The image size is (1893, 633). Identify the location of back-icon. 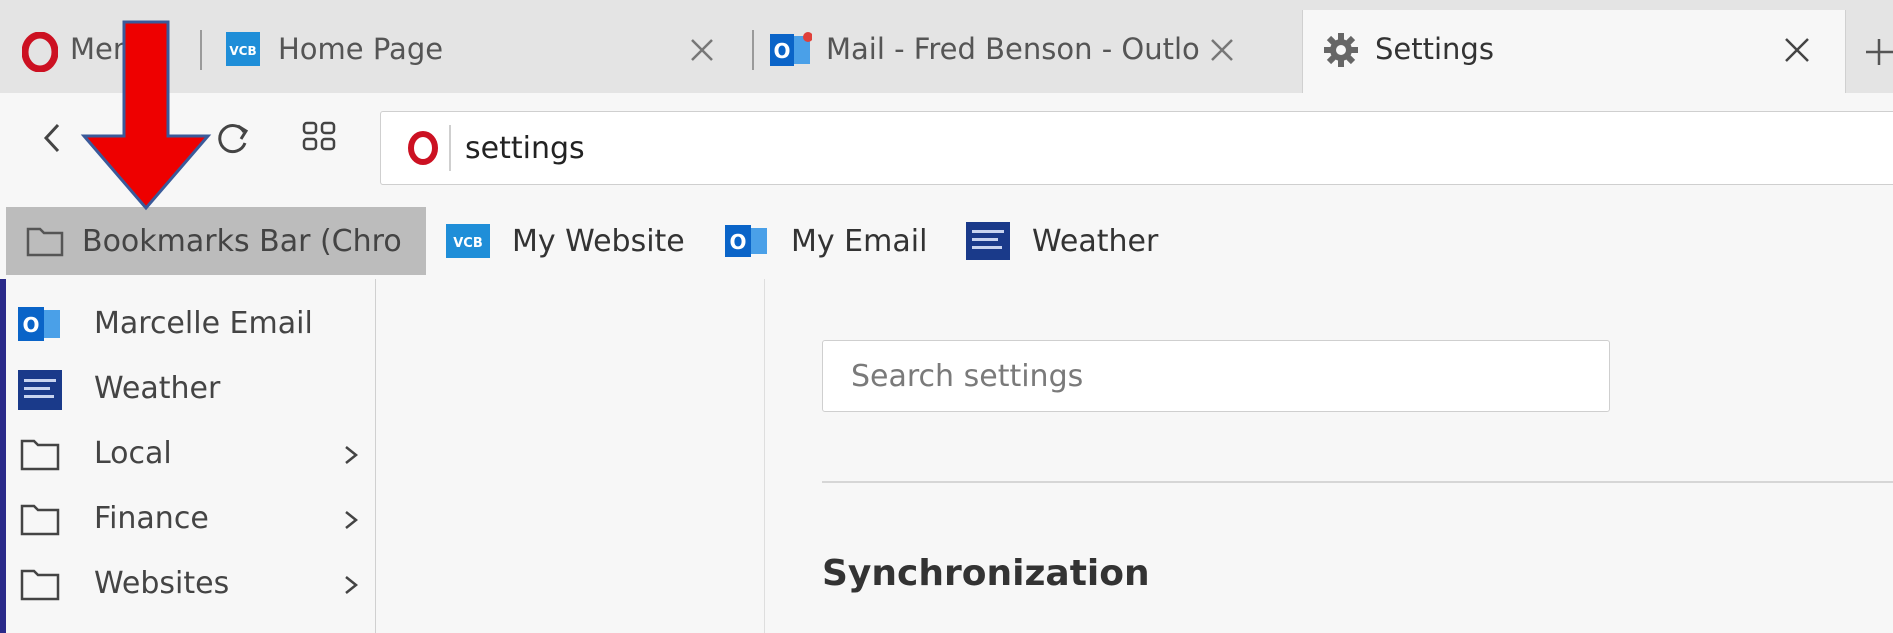
(53, 138).